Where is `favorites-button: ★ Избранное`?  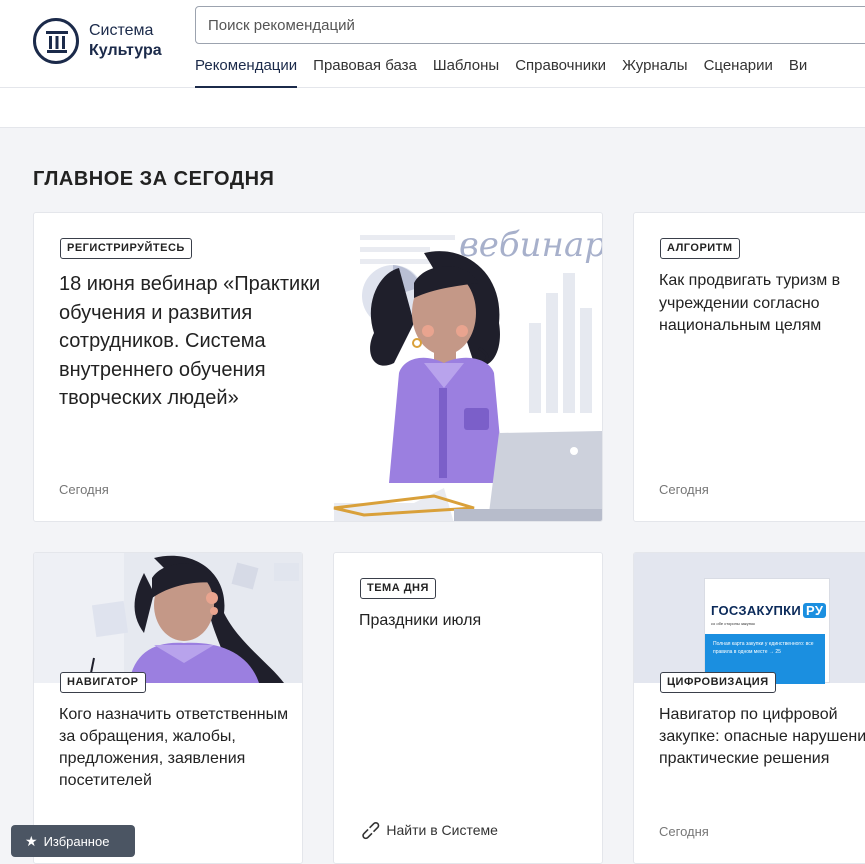 favorites-button: ★ Избранное is located at coordinates (73, 841).